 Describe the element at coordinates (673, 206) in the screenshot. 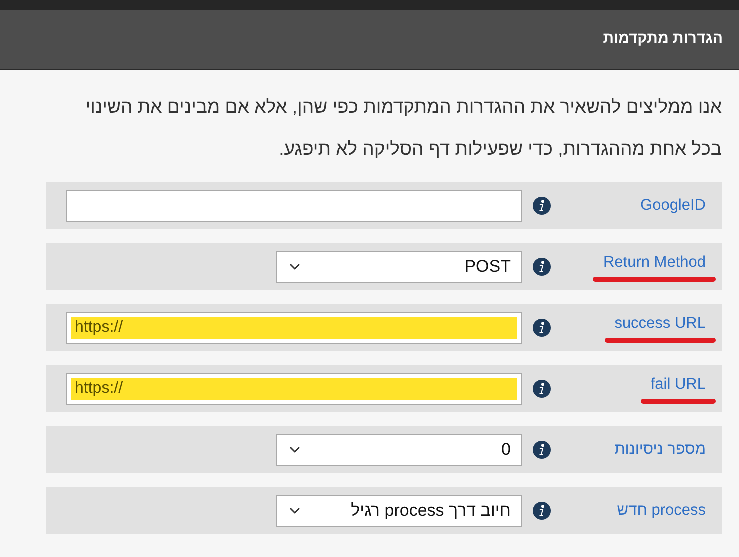

I see `setting-label: GoogleID` at that location.